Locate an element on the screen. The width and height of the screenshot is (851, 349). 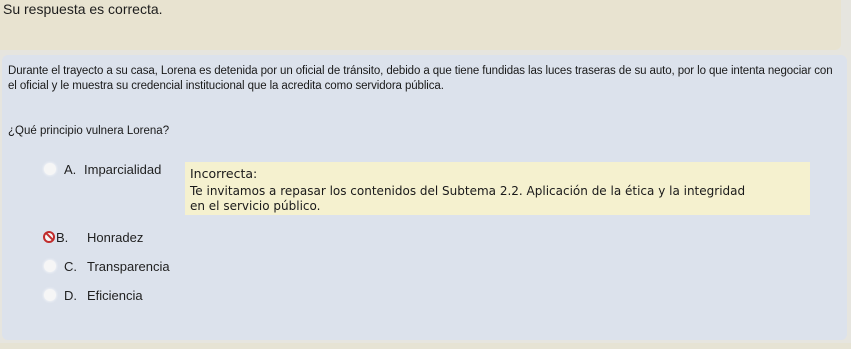
option-d-label: Eficiencia is located at coordinates (115, 295).